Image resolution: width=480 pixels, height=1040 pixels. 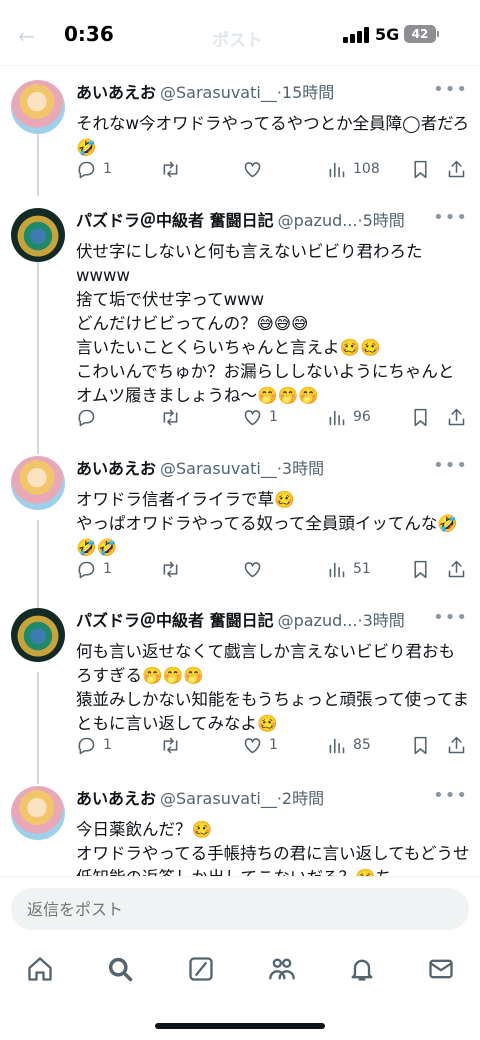 What do you see at coordinates (240, 909) in the screenshot?
I see `reply-input` at bounding box center [240, 909].